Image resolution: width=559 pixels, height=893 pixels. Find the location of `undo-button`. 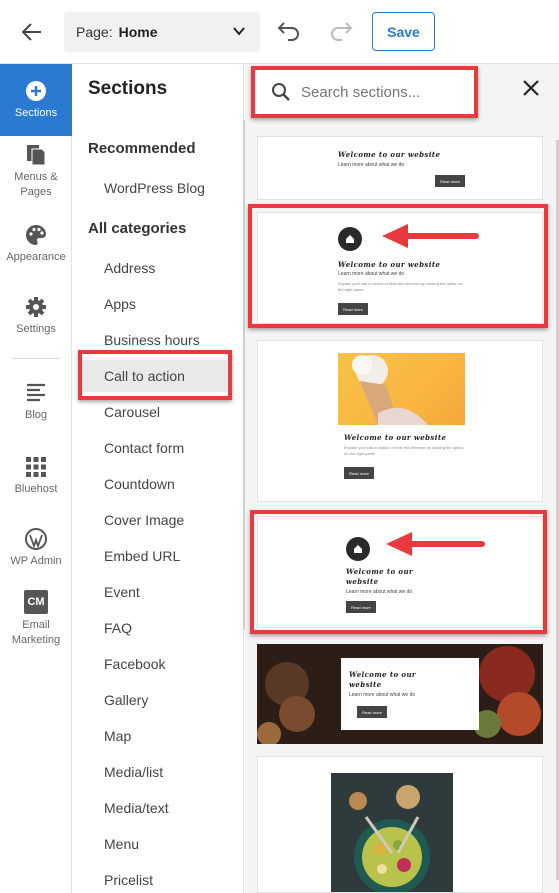

undo-button is located at coordinates (290, 32).